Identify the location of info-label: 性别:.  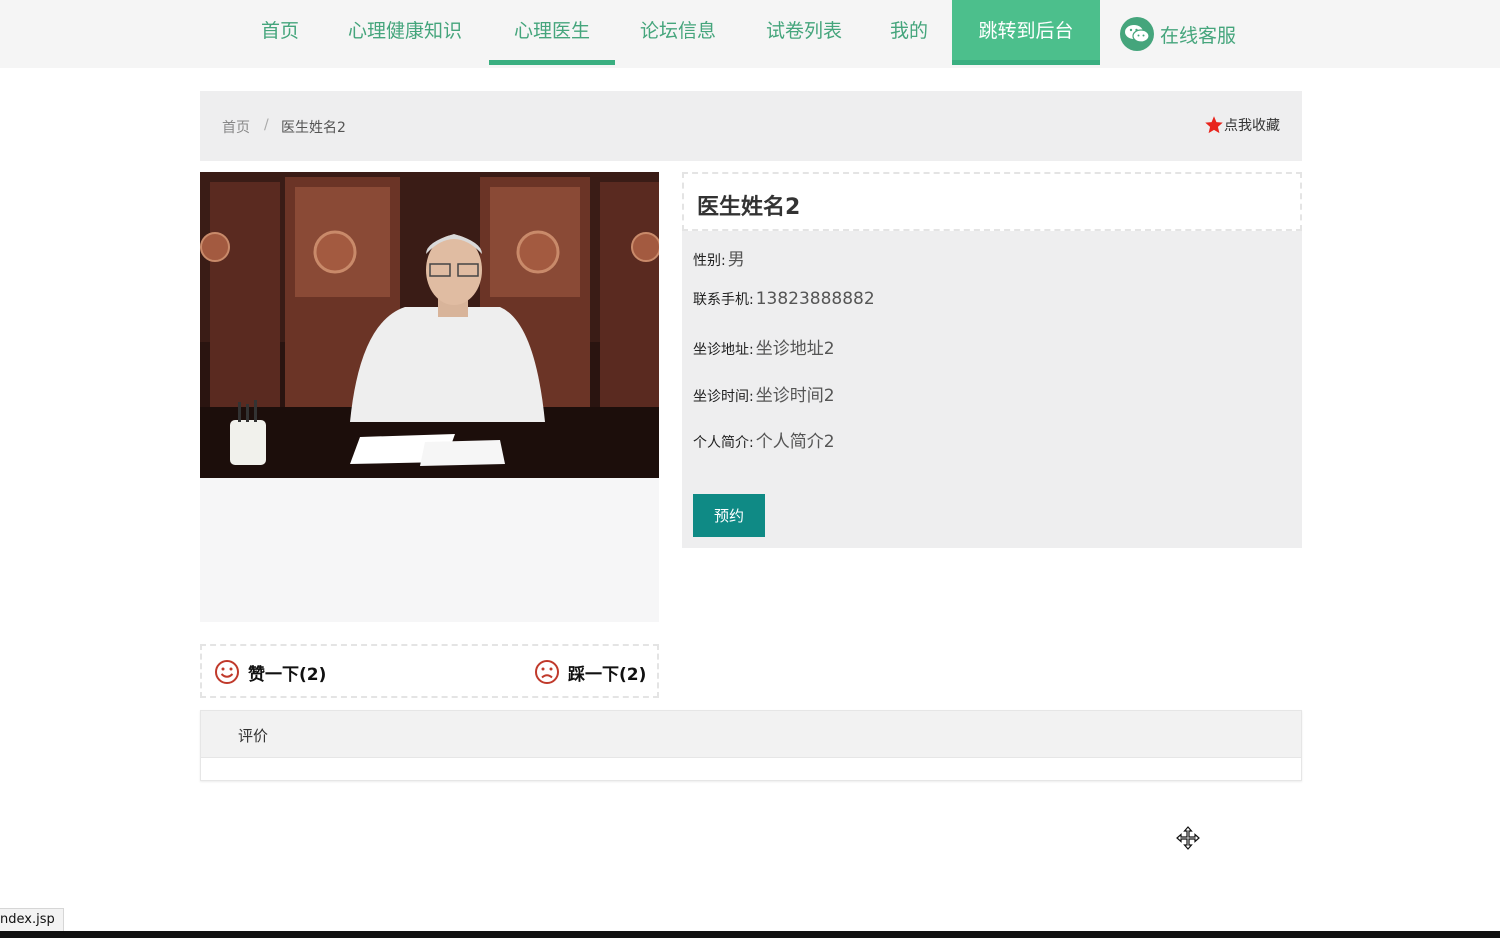
(709, 261).